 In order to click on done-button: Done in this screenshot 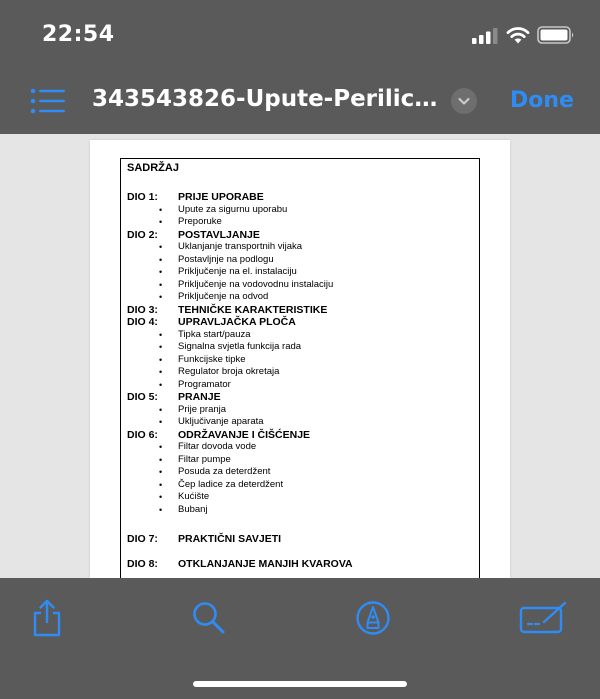, I will do `click(542, 100)`.